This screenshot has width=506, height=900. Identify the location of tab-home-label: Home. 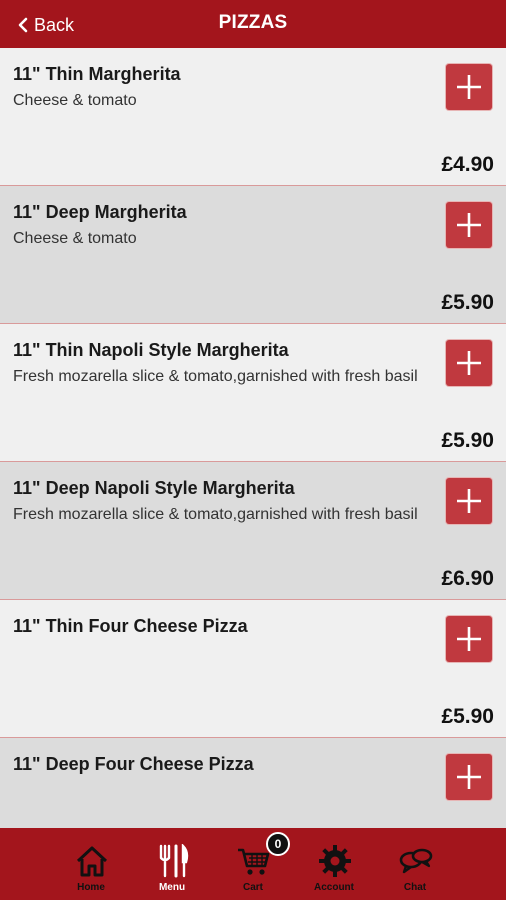
(91, 887).